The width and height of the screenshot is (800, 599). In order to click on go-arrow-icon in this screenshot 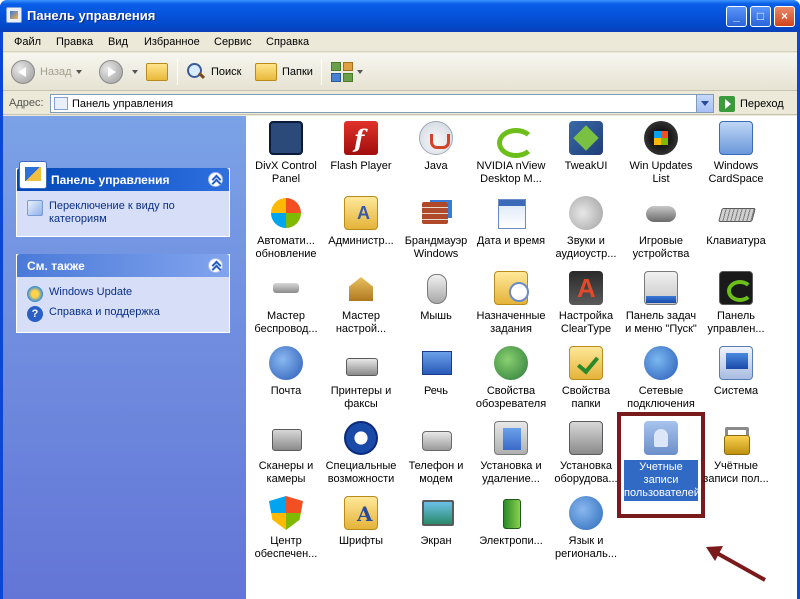, I will do `click(727, 103)`.